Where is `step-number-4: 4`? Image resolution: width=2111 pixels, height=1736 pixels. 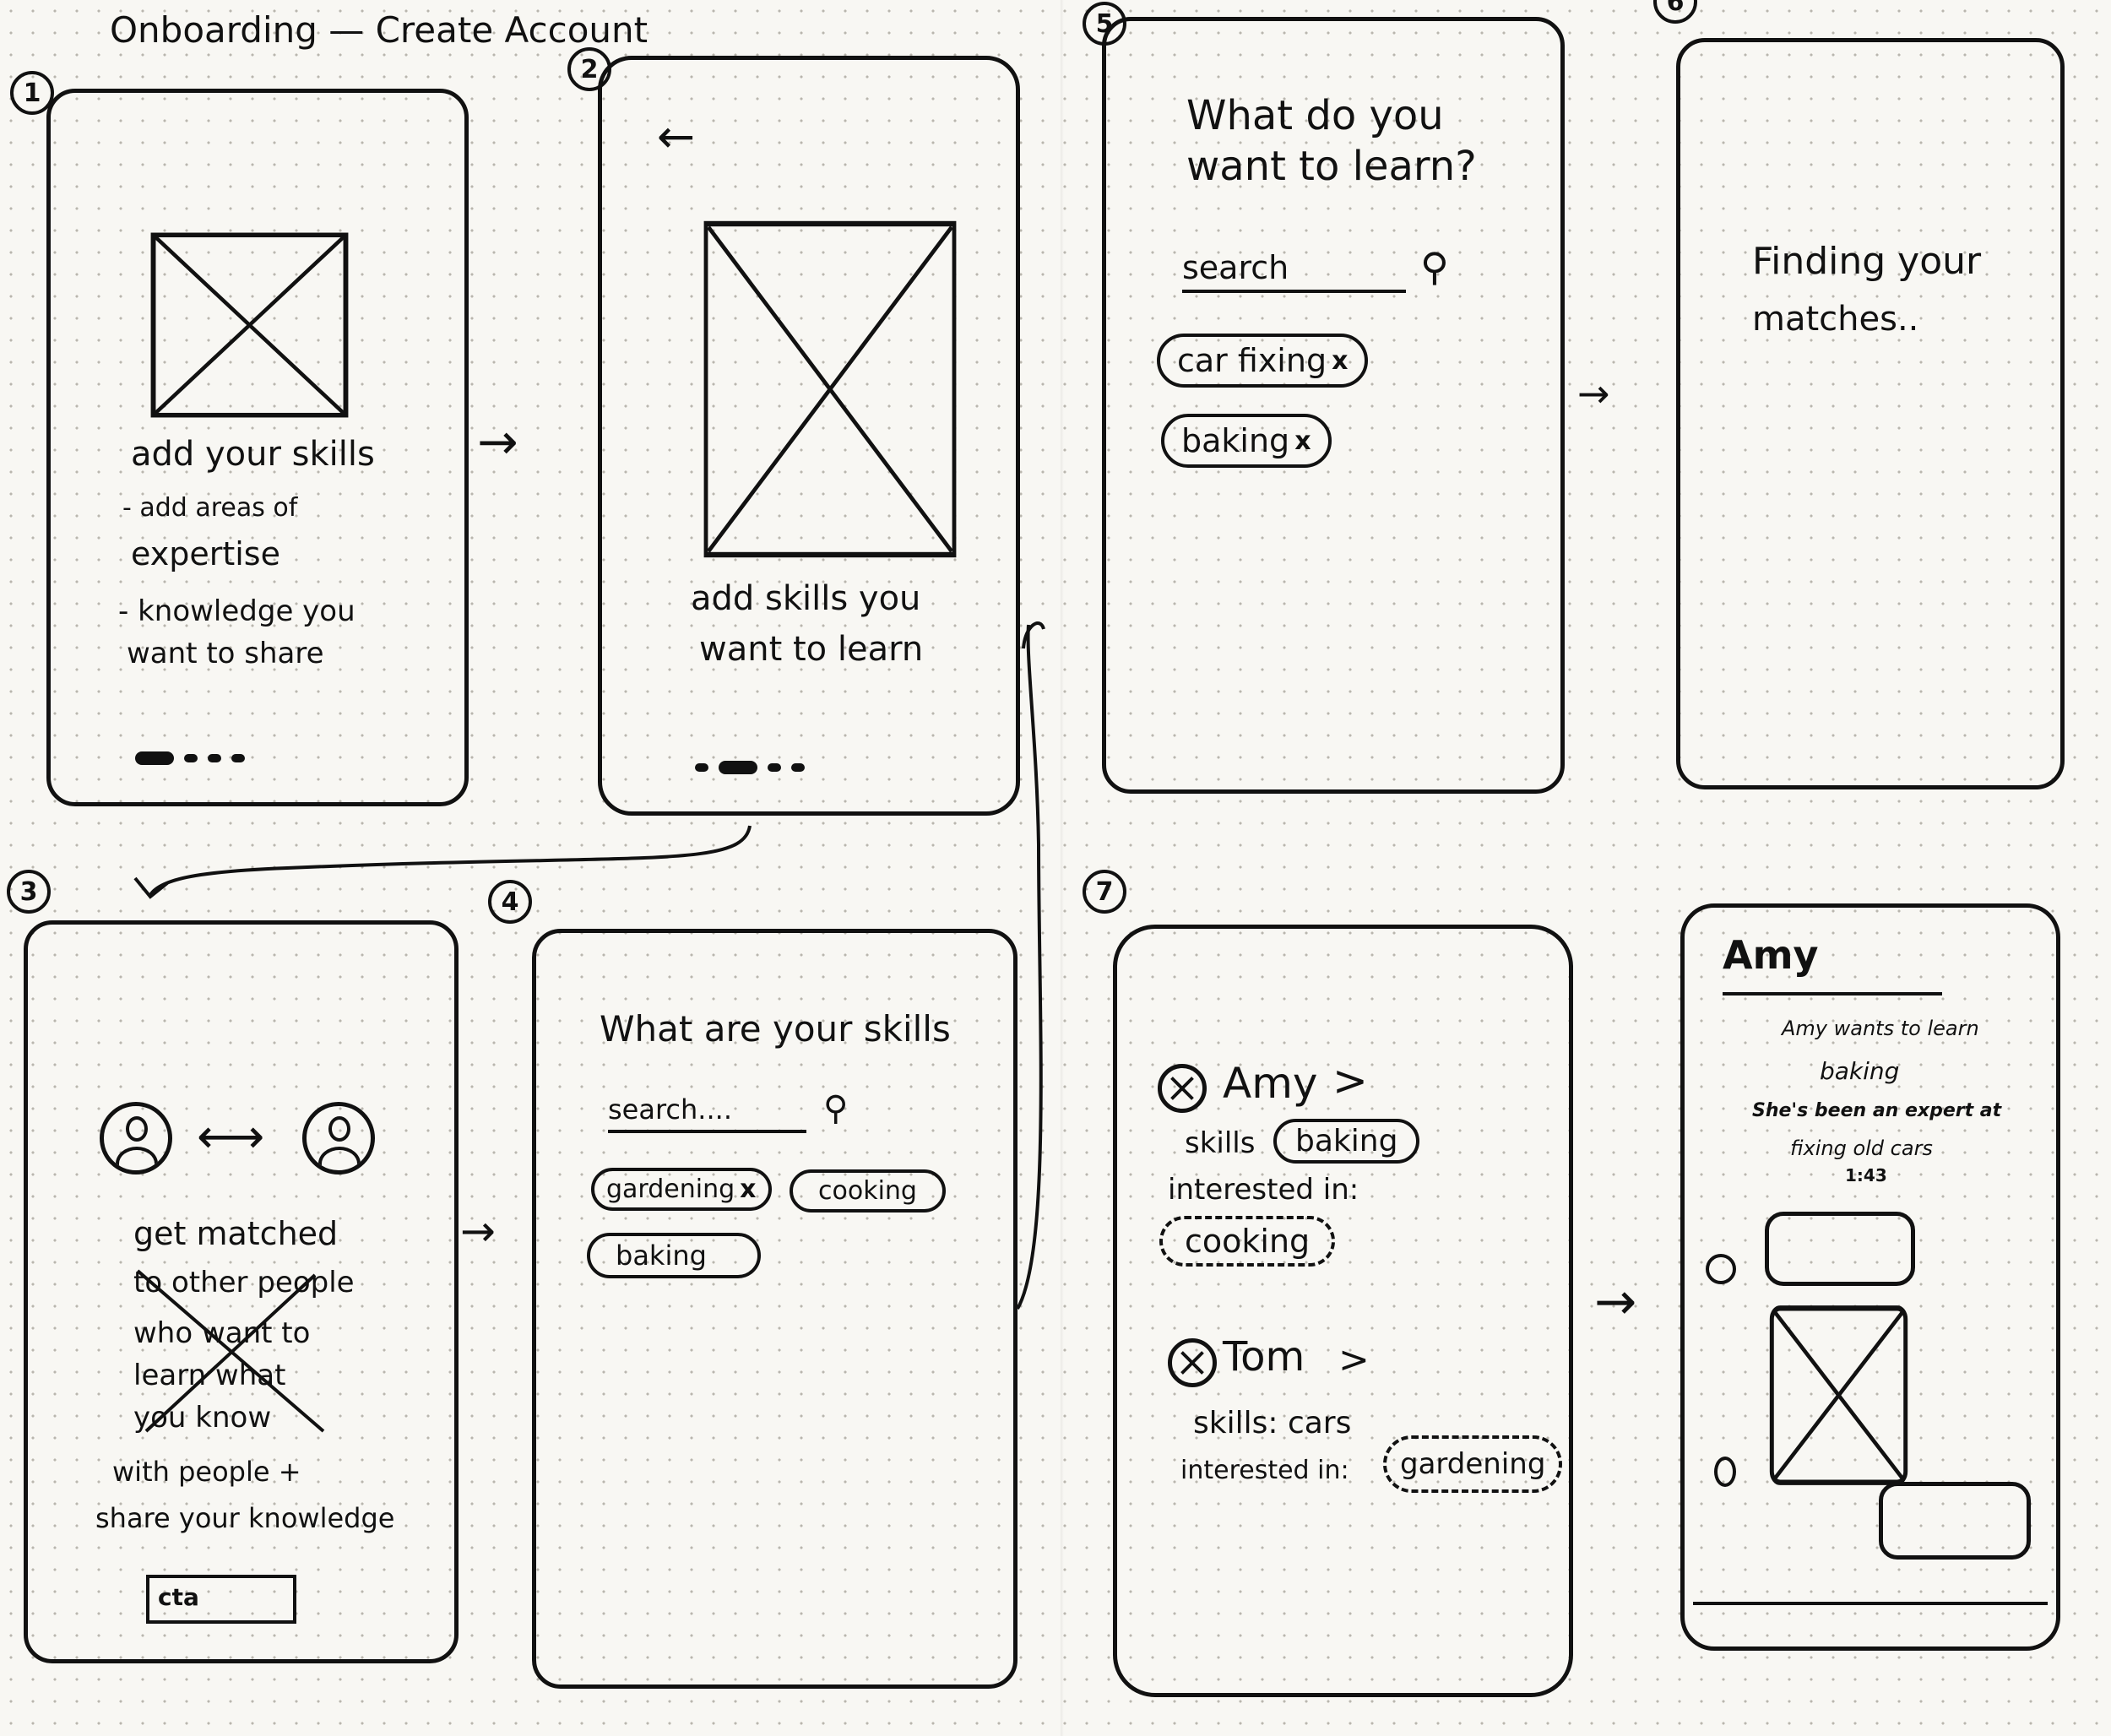
step-number-4: 4 is located at coordinates (510, 902).